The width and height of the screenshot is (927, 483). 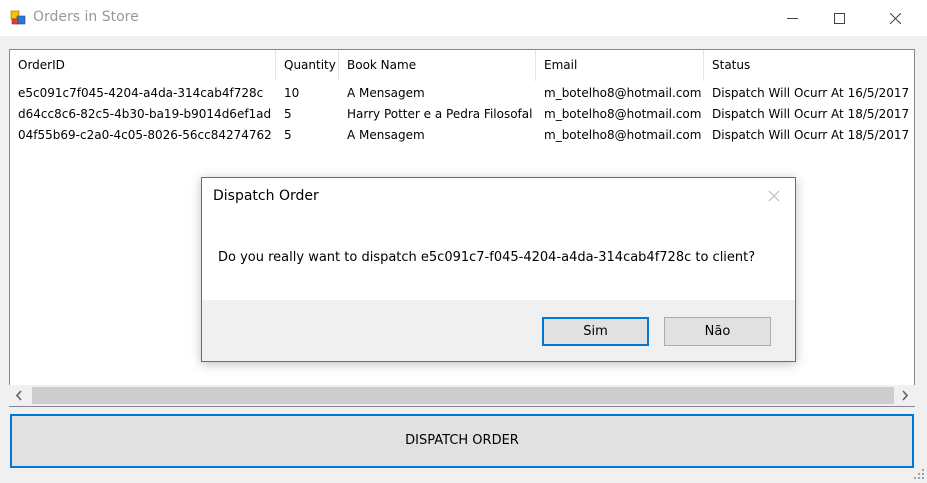 I want to click on column-header-status: Status, so click(x=809, y=65).